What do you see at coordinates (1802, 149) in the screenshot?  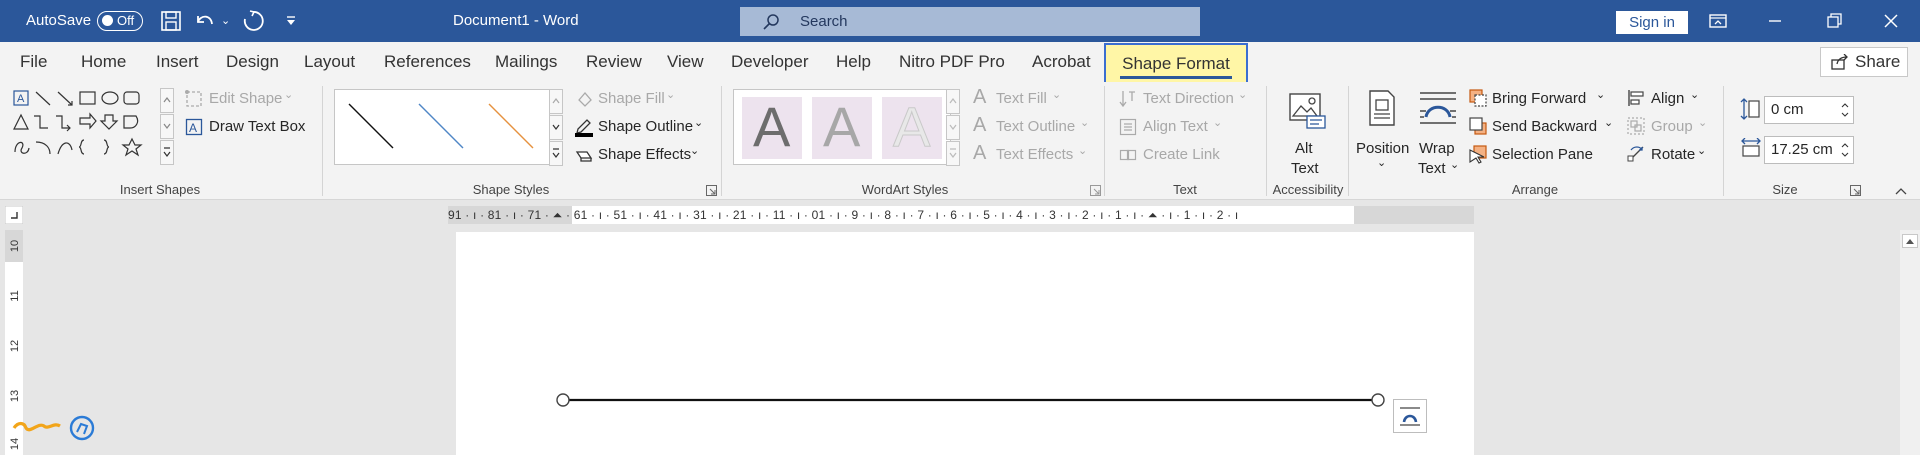 I see `shape-width-value: 17.25 cm` at bounding box center [1802, 149].